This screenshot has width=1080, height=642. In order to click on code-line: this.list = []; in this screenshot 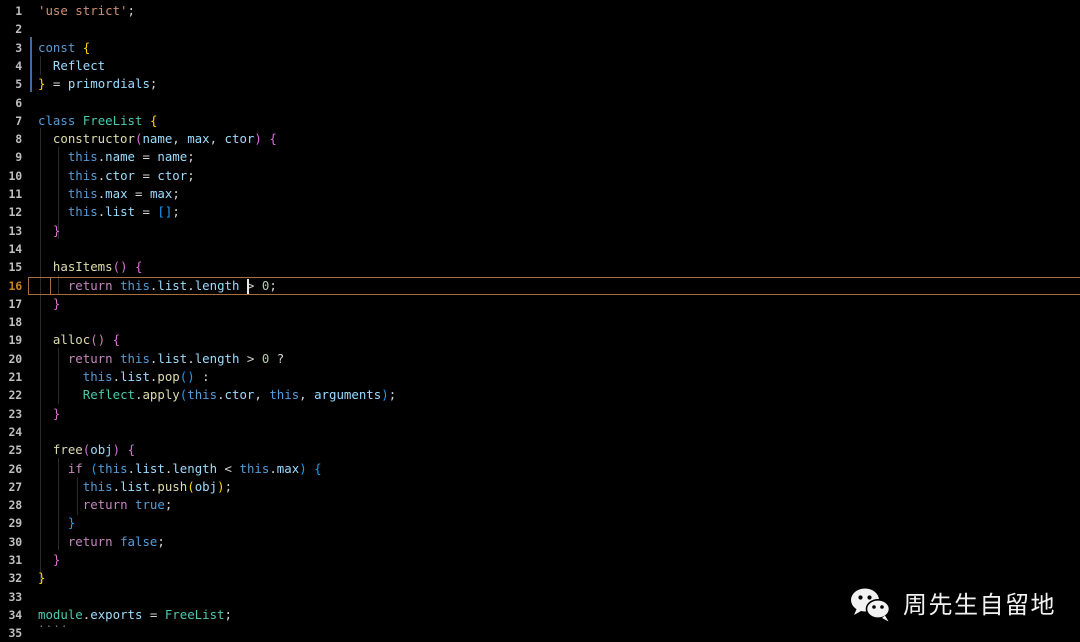, I will do `click(554, 212)`.